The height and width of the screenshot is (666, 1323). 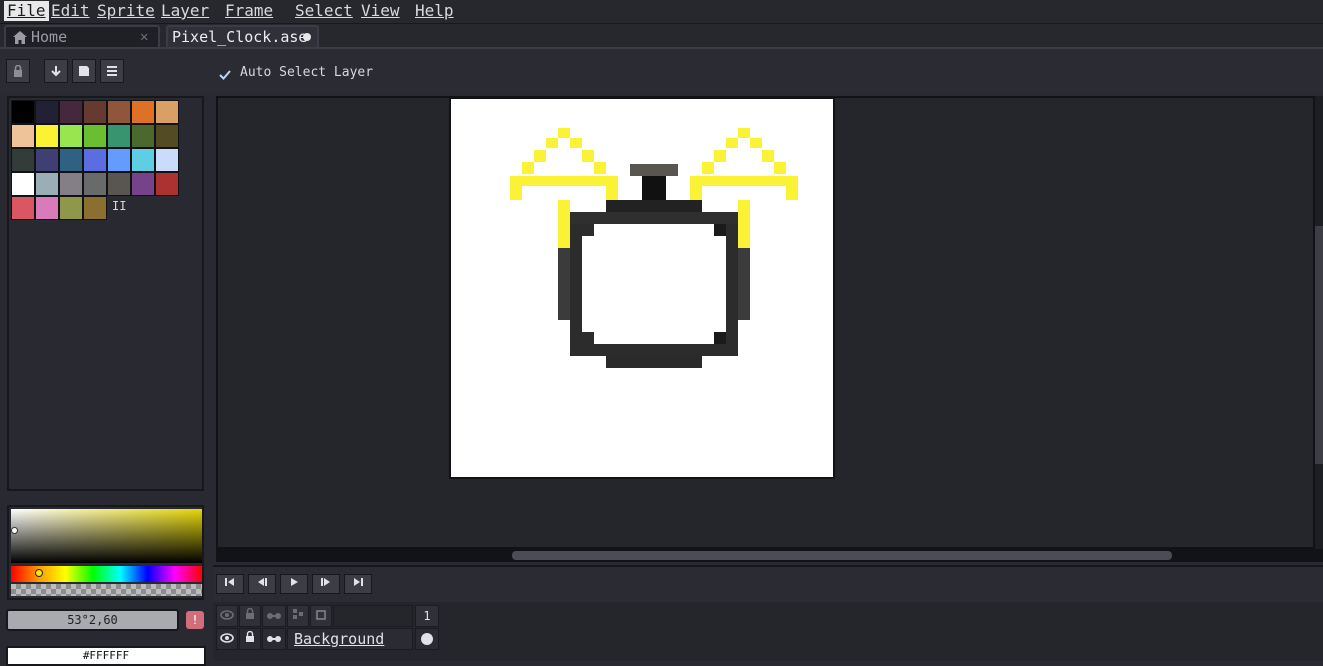 I want to click on menu-edit: Edit, so click(x=70, y=11).